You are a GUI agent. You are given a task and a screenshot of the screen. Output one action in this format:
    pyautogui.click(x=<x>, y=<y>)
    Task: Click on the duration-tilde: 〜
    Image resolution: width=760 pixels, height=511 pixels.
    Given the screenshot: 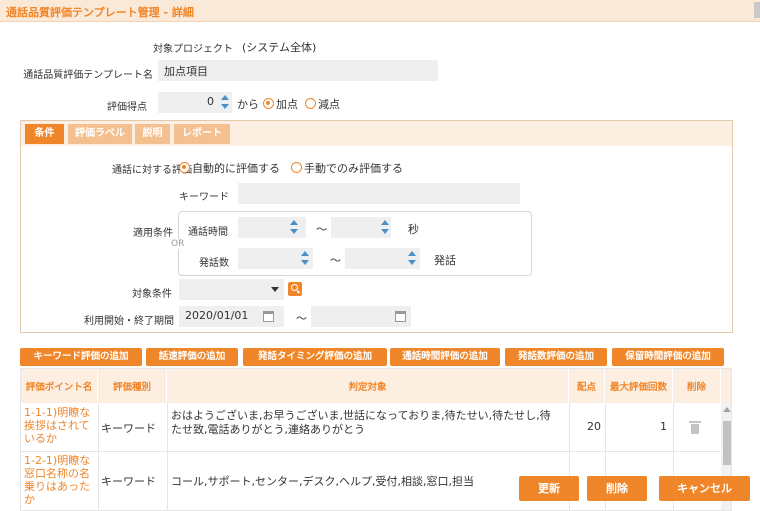 What is the action you would take?
    pyautogui.click(x=321, y=229)
    